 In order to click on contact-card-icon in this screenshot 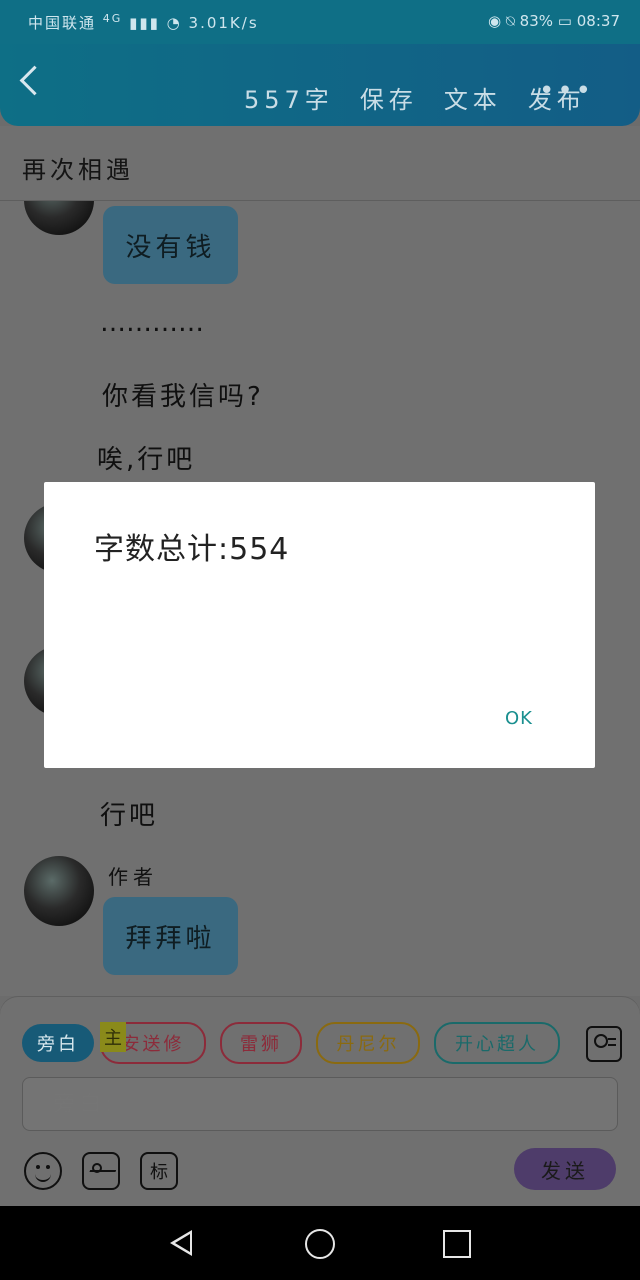, I will do `click(604, 1044)`.